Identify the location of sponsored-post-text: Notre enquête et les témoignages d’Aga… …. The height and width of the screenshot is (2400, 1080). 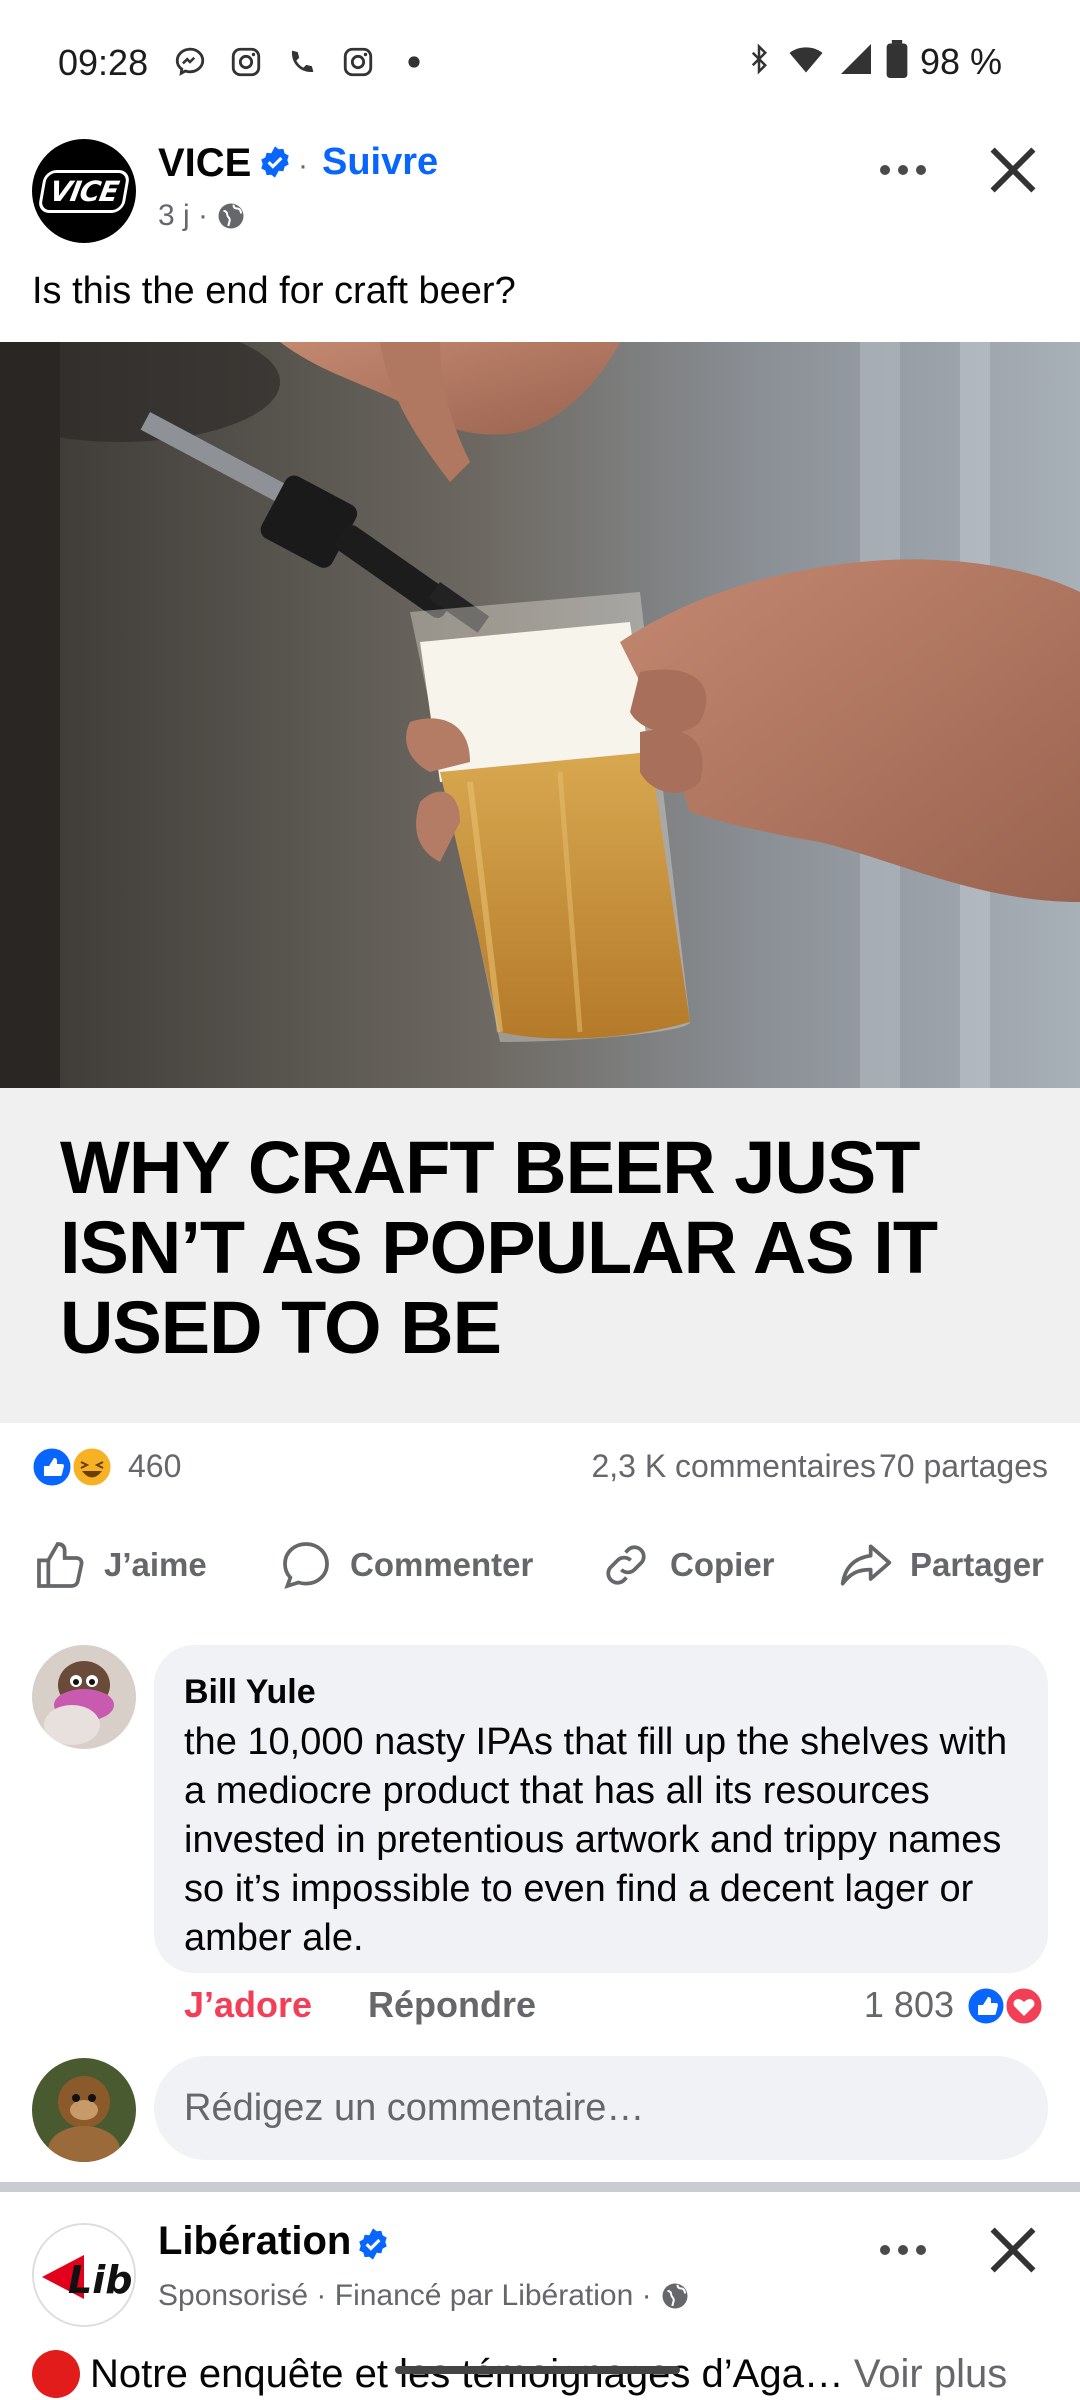
(519, 2374).